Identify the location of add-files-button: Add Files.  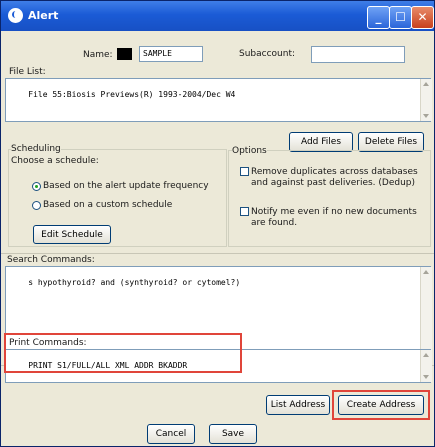
(321, 142).